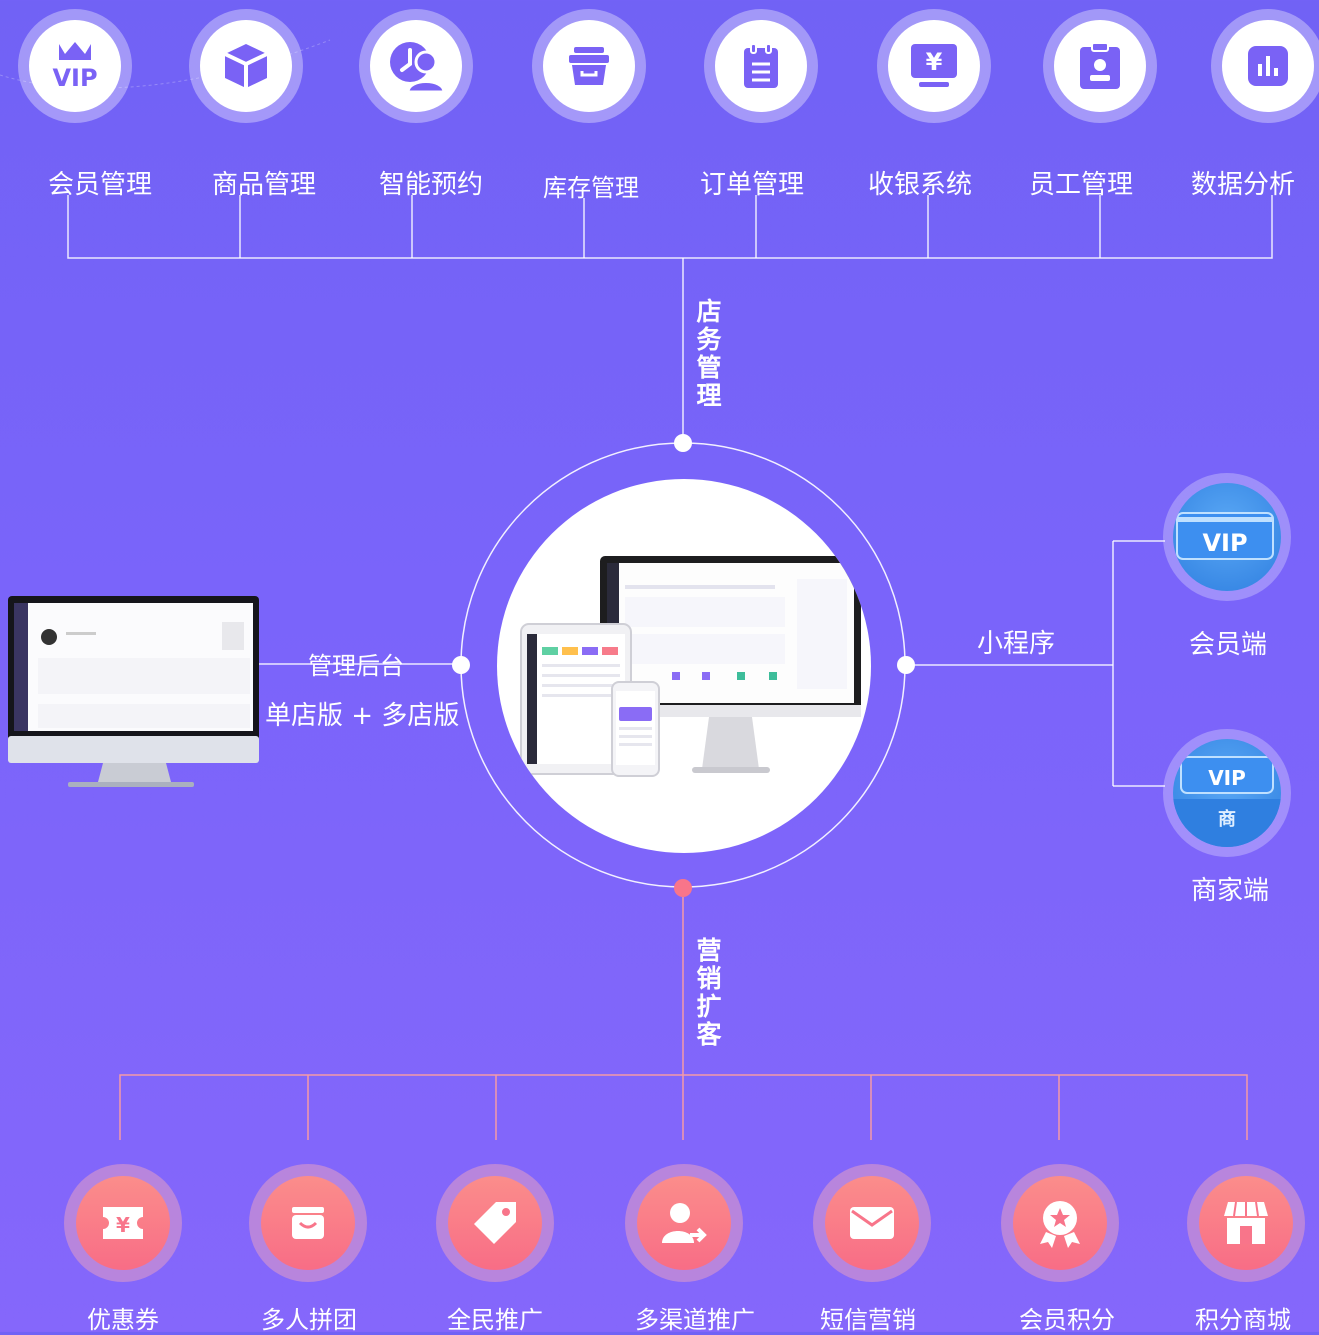 This screenshot has height=1335, width=1319. I want to click on coupon-icon-circle: ¥, so click(123, 1223).